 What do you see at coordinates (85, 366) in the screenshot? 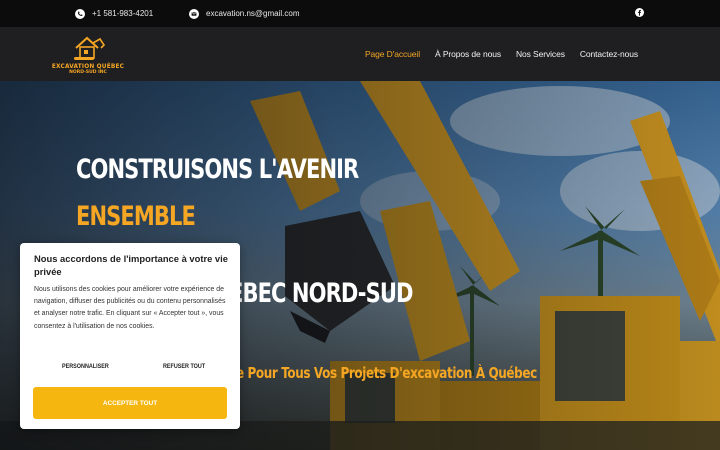
I see `customize-button: PERSONNALISER` at bounding box center [85, 366].